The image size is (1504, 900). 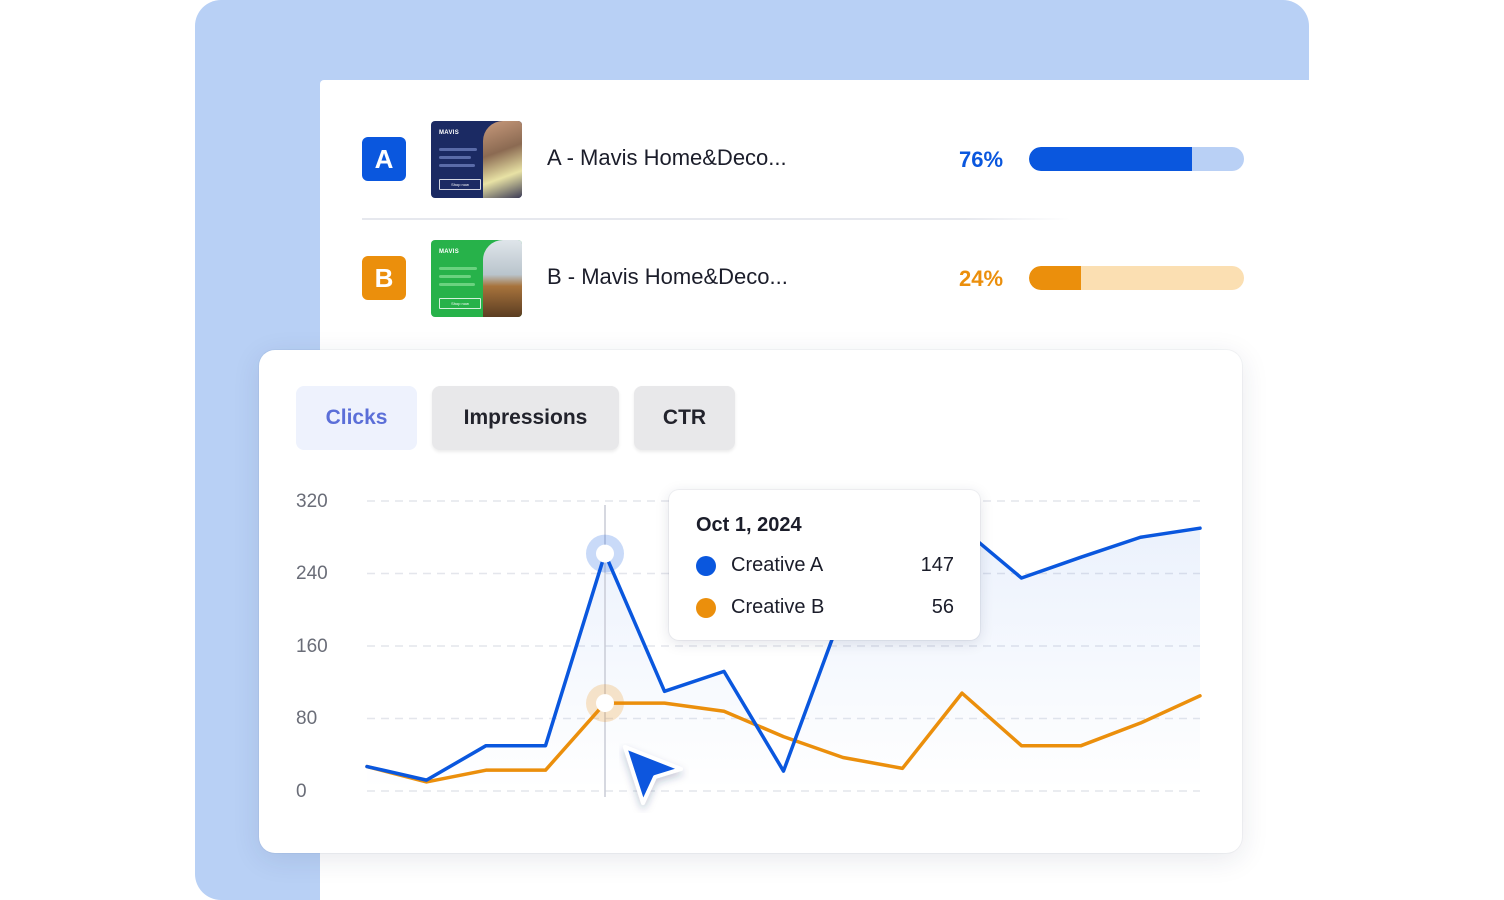 I want to click on chart-tooltip: Oct 1, 2024 Creative A 147 Creative B 56, so click(x=824, y=565).